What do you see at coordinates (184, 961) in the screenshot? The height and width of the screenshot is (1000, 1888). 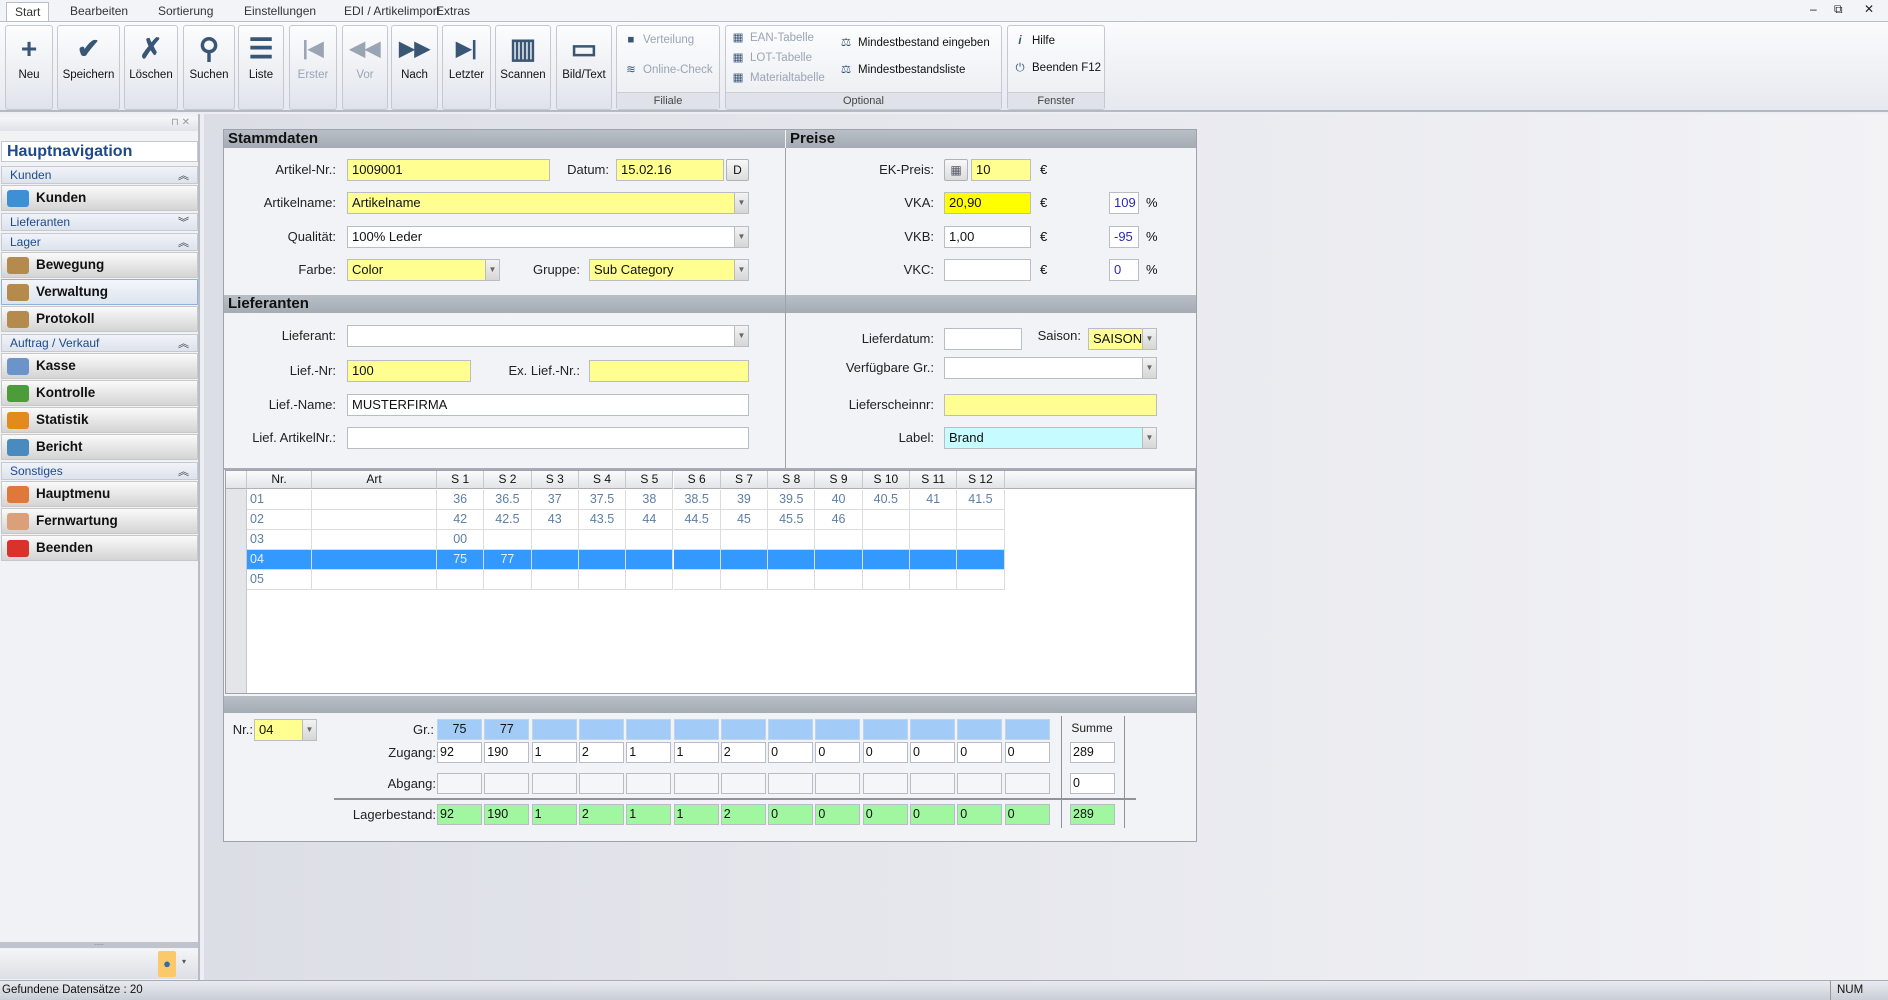 I see `chevron-down-icon: ▾` at bounding box center [184, 961].